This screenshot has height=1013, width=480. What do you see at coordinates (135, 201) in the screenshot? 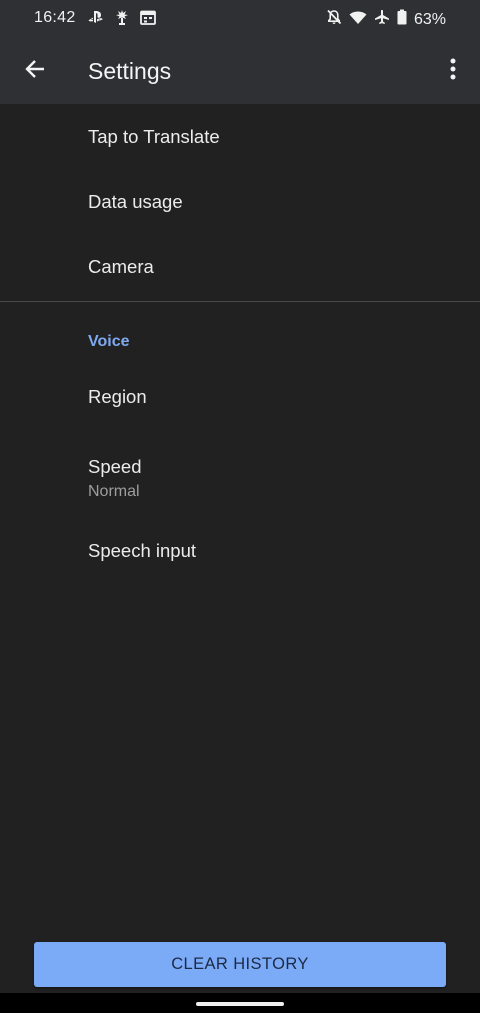
I see `setting-label: Data usage` at bounding box center [135, 201].